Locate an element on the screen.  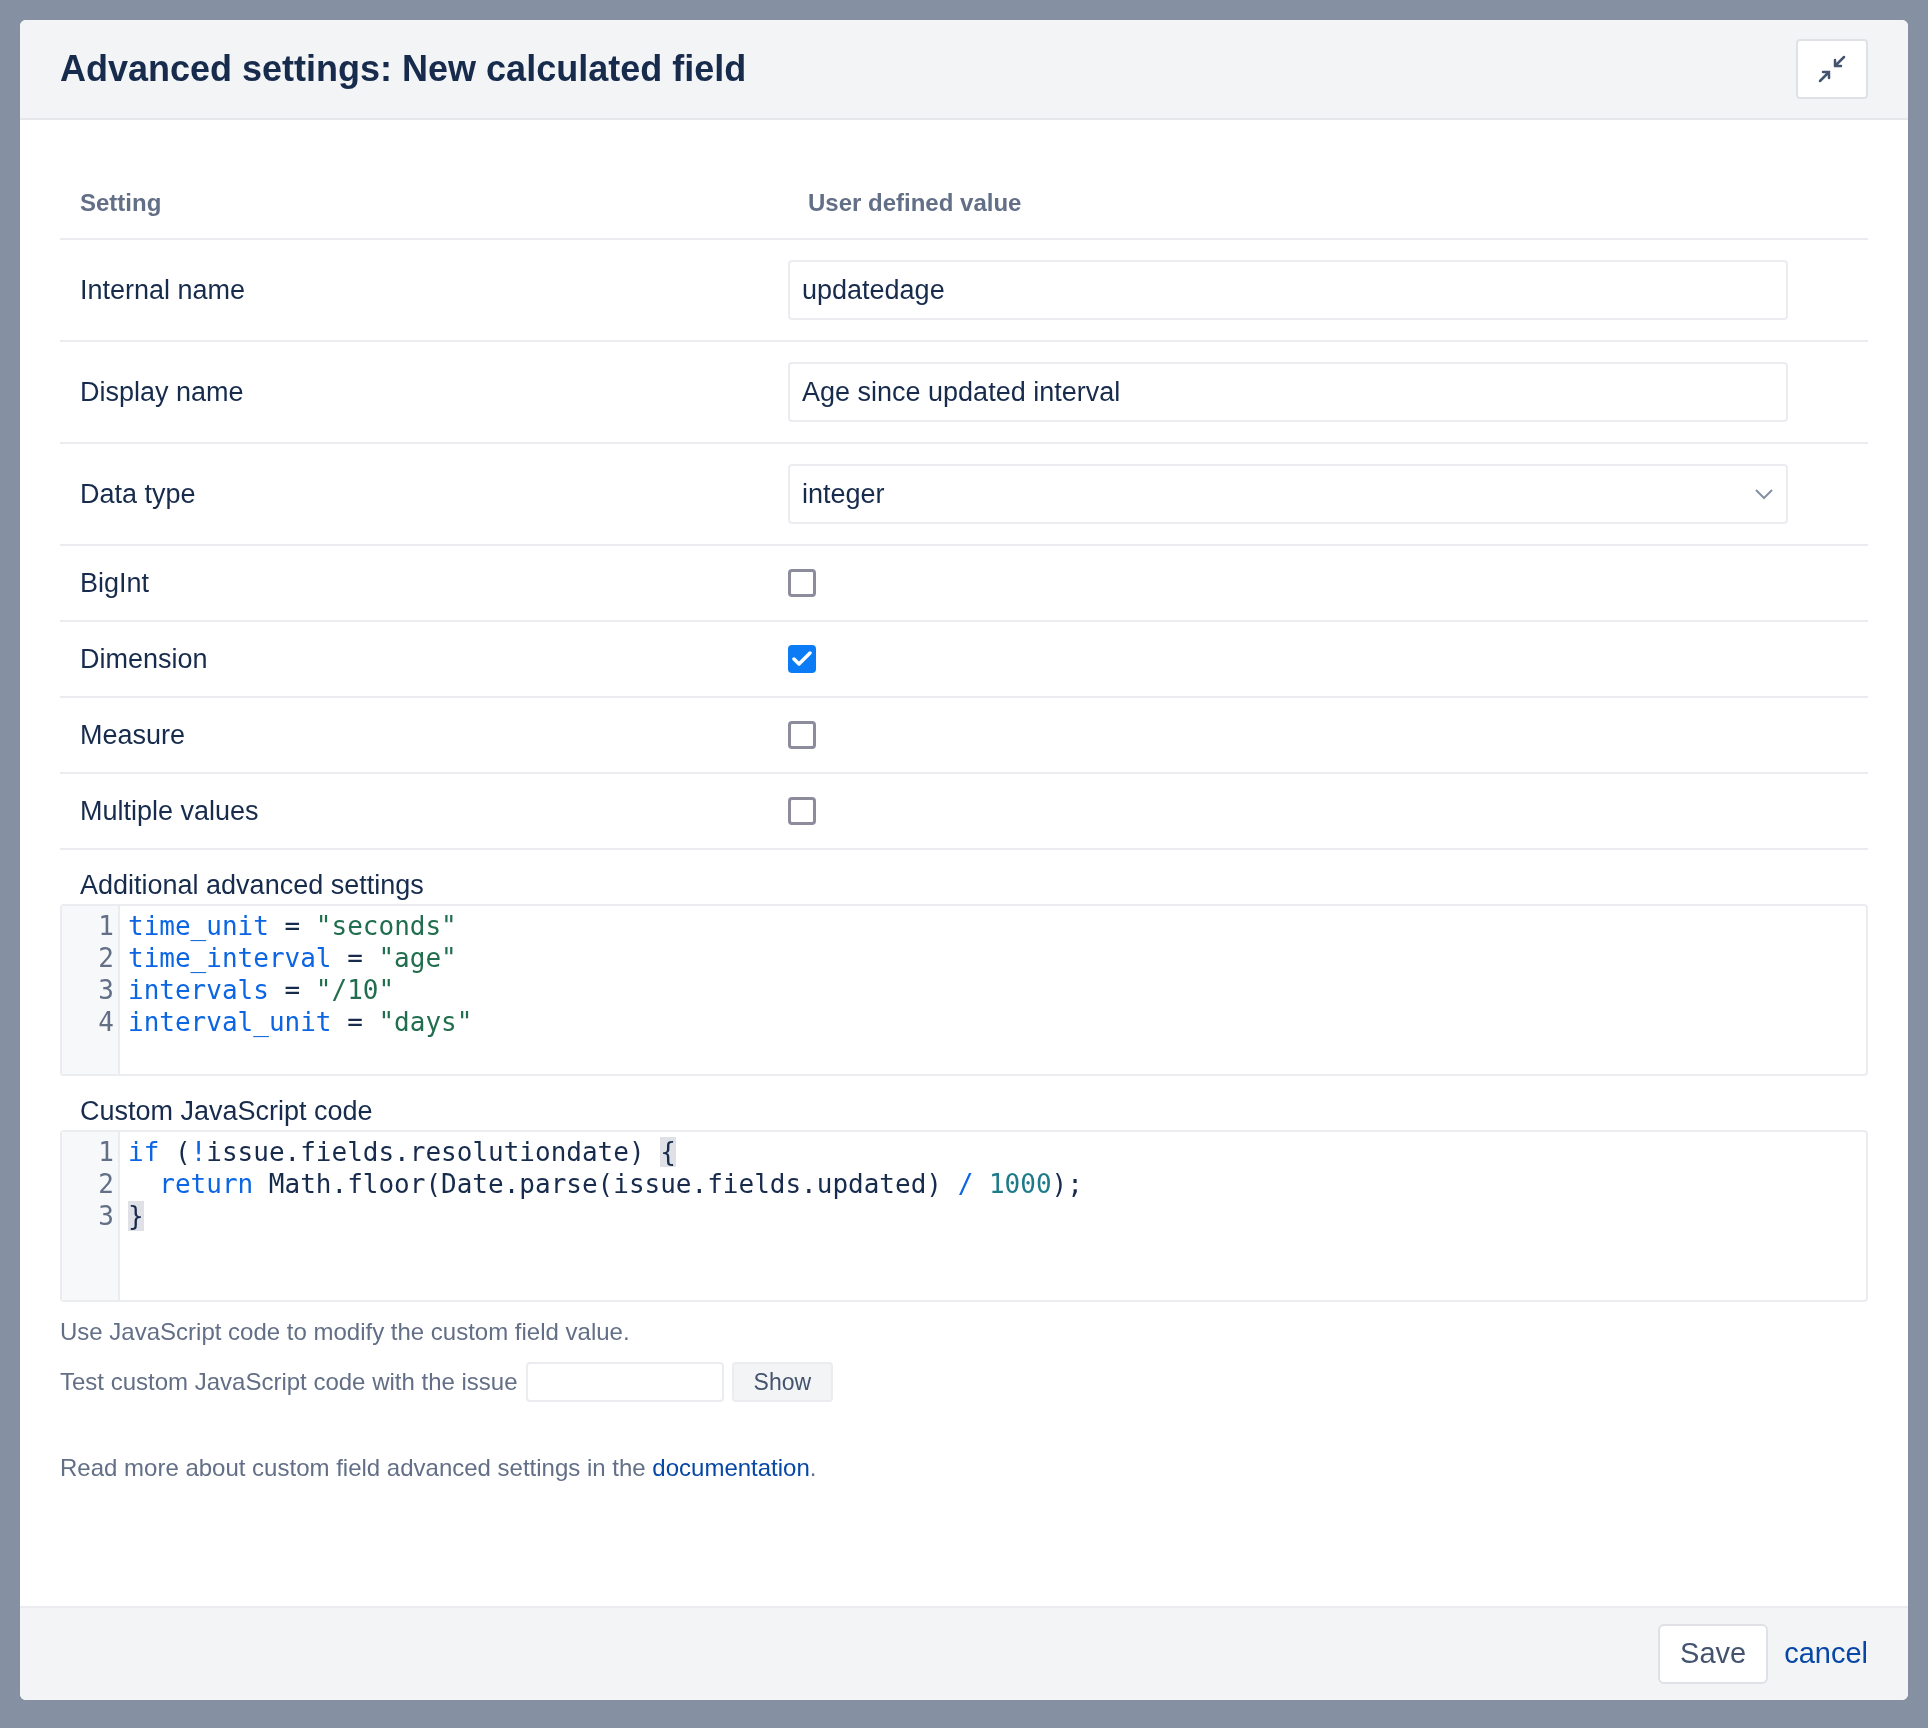
setting-label: Dimension is located at coordinates (144, 659).